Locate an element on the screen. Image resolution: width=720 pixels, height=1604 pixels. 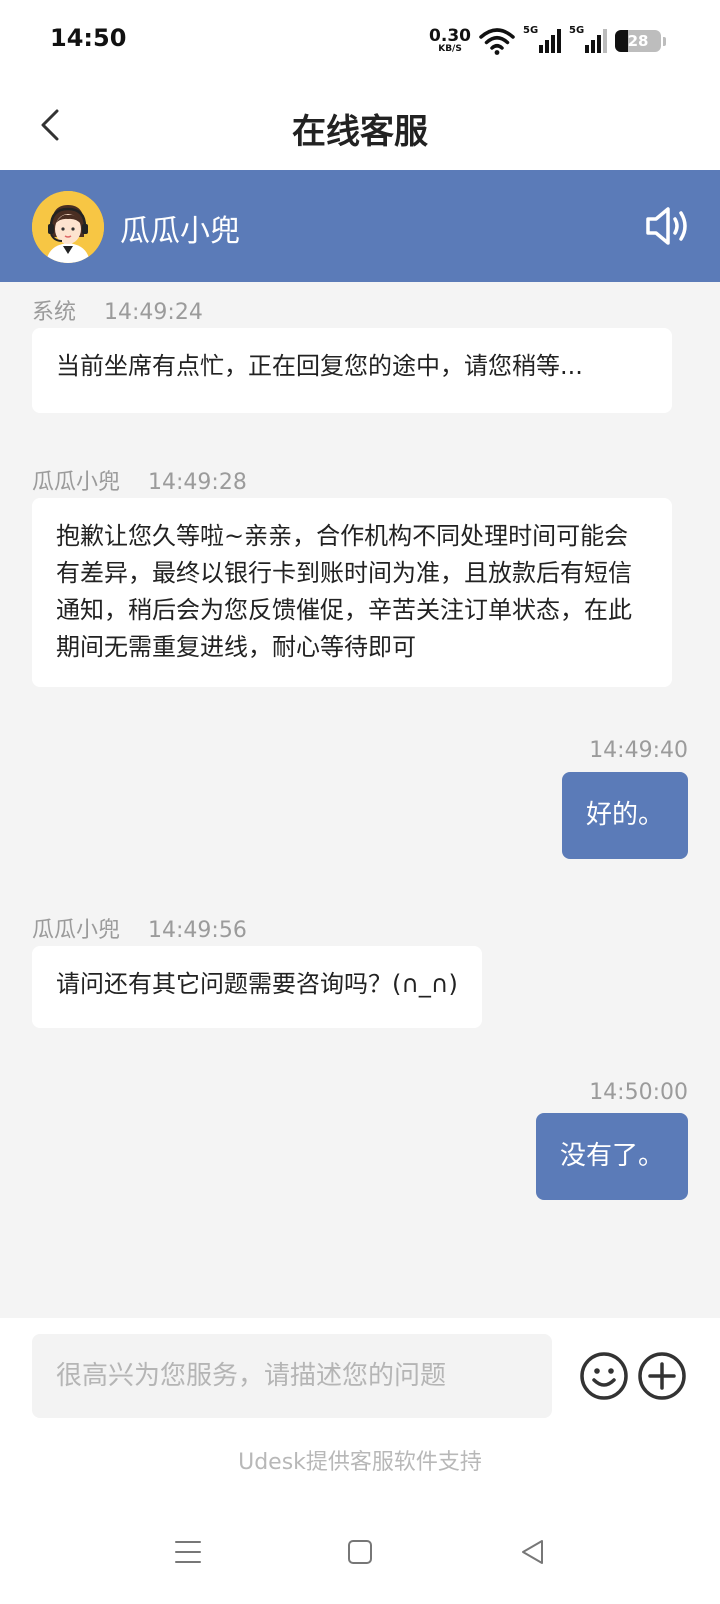
message-time: 14:49:28 is located at coordinates (197, 482).